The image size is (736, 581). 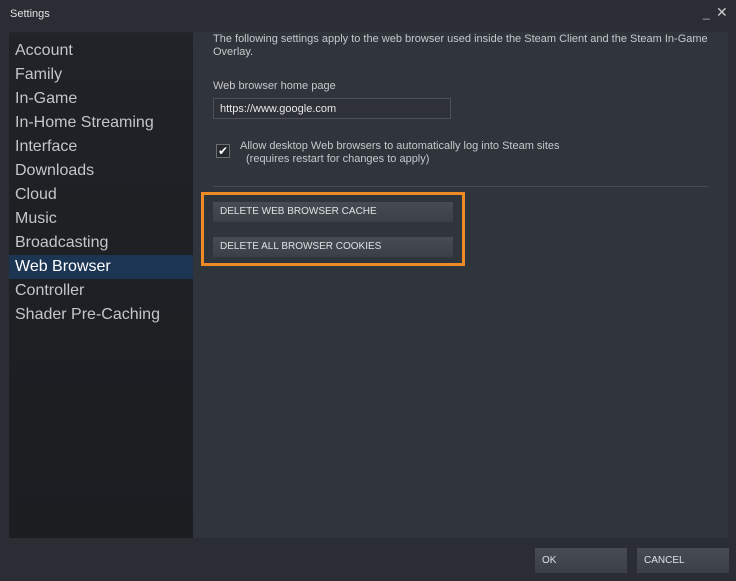 What do you see at coordinates (333, 247) in the screenshot?
I see `delete-browser-cookies-button: DELETE ALL BROWSER COOKIES` at bounding box center [333, 247].